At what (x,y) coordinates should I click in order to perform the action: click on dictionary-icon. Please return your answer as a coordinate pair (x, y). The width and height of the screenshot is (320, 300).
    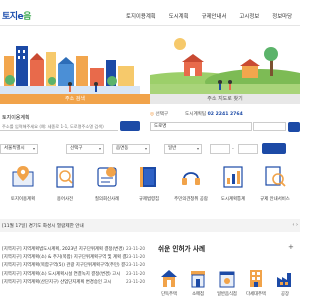
    Looking at the image, I should click on (65, 177).